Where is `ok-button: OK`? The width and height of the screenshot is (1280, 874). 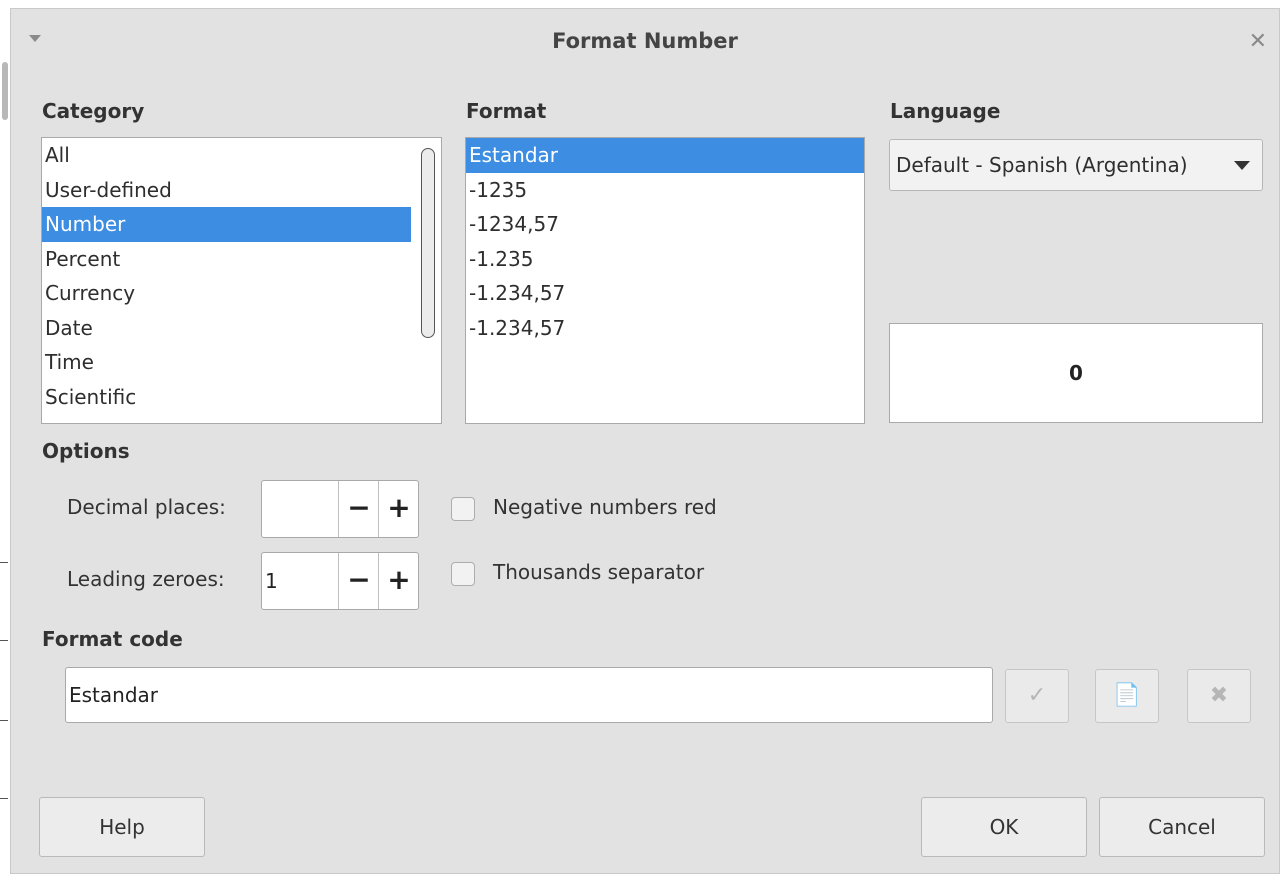 ok-button: OK is located at coordinates (1004, 827).